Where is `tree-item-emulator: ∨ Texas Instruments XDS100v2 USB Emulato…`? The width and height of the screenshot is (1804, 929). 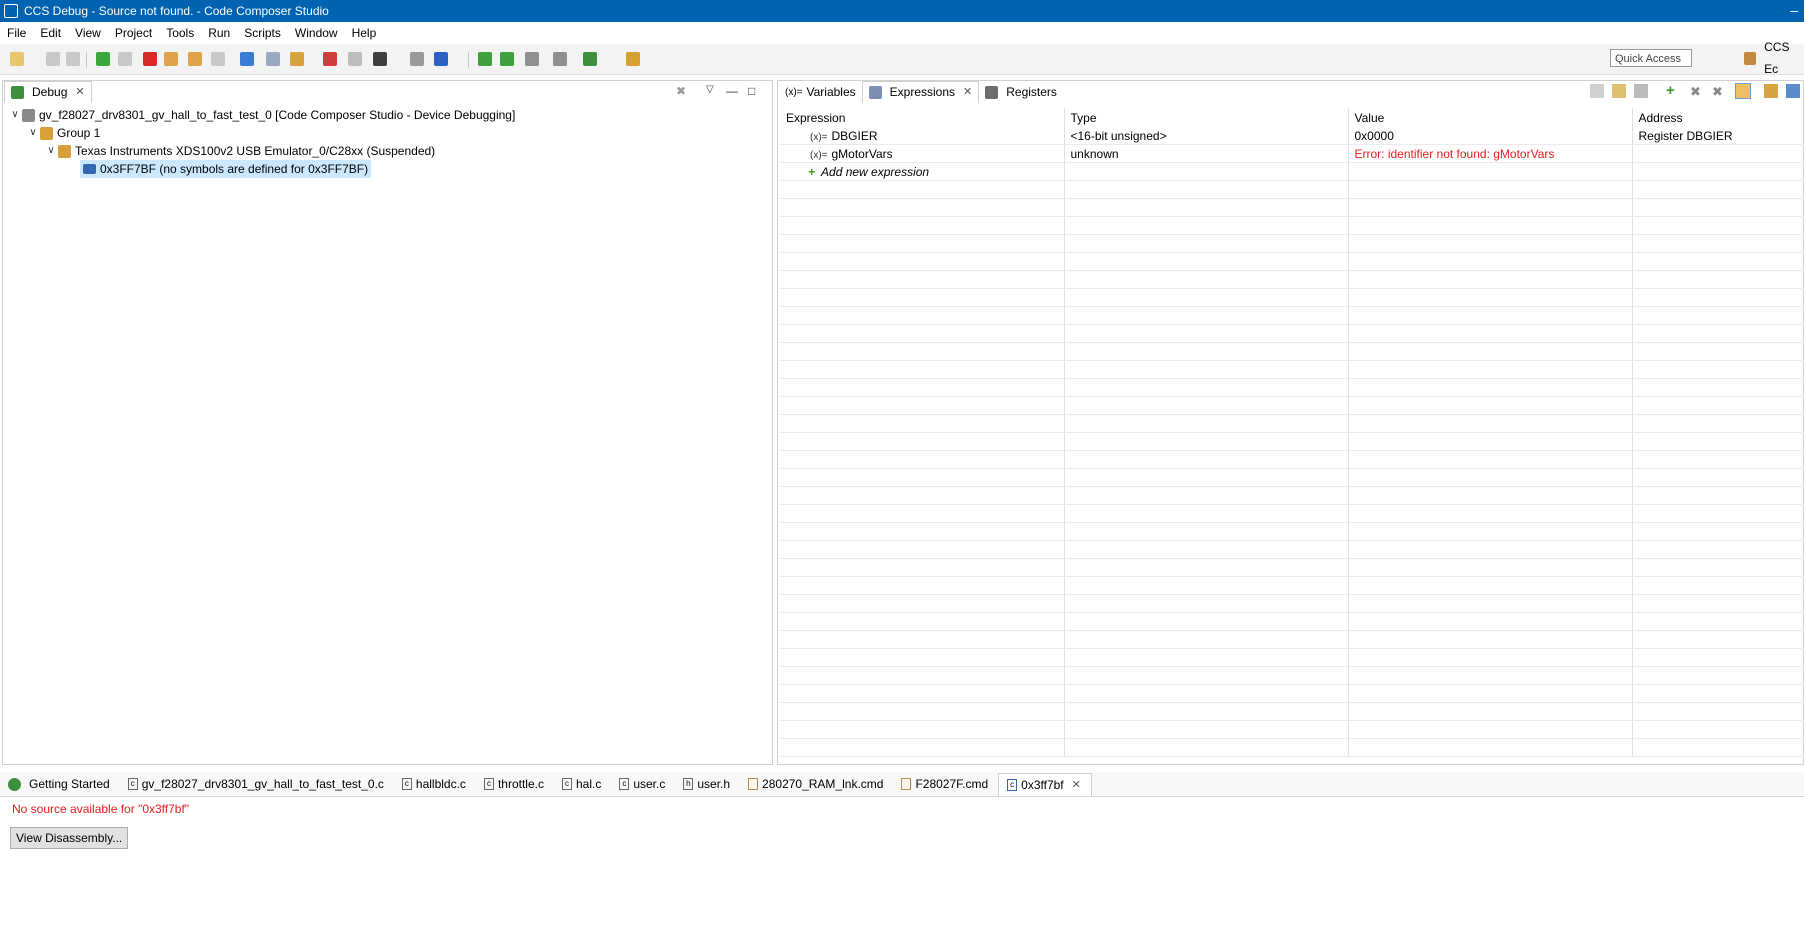 tree-item-emulator: ∨ Texas Instruments XDS100v2 USB Emulato… is located at coordinates (239, 151).